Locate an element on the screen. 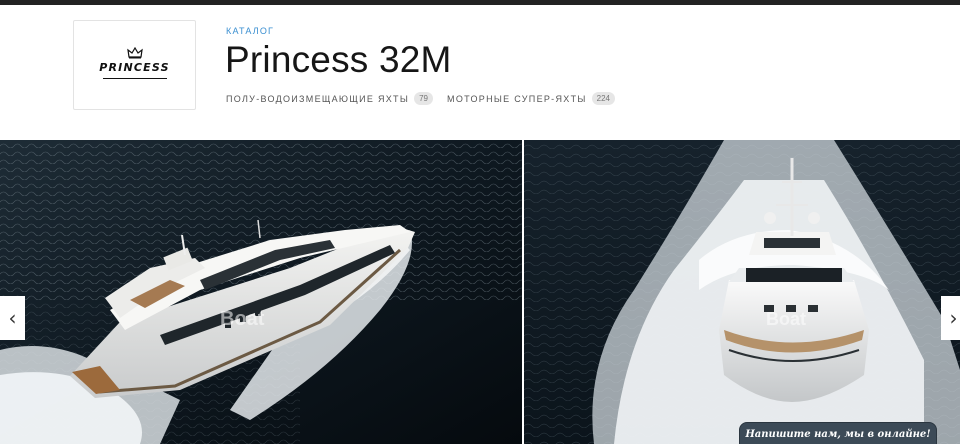  tag-semi-displacement: ПОЛУ-ВОДОИЗМЕЩАЮЩИЕ ЯХТЫ 79 is located at coordinates (330, 98).